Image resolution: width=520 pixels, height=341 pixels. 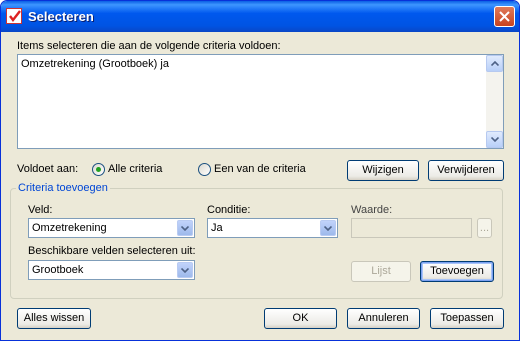 I want to click on field-label: Veld:, so click(x=40, y=210).